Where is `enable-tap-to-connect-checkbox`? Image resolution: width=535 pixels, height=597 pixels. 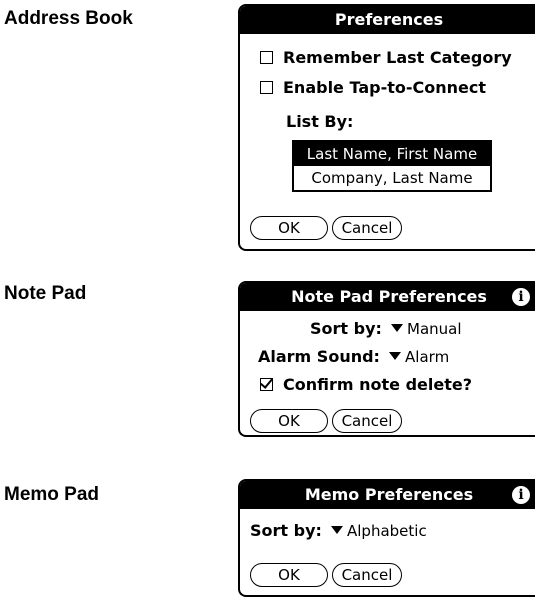 enable-tap-to-connect-checkbox is located at coordinates (266, 87).